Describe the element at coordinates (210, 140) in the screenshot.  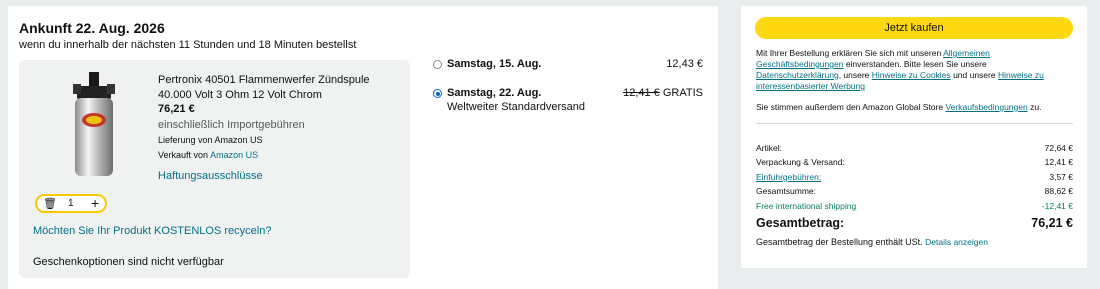
I see `delivery-note: Lieferung von Amazon US` at that location.